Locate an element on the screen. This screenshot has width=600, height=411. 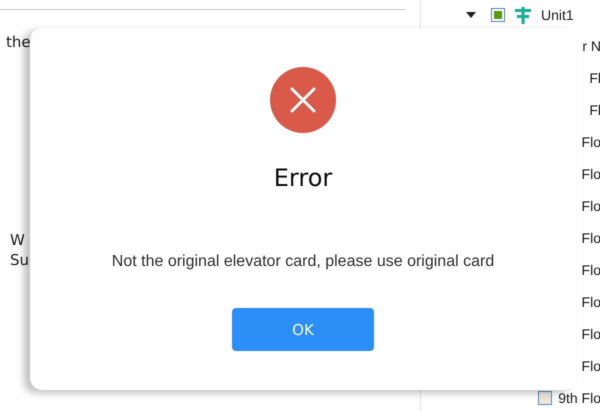
tree-item: Unit1 is located at coordinates (557, 15).